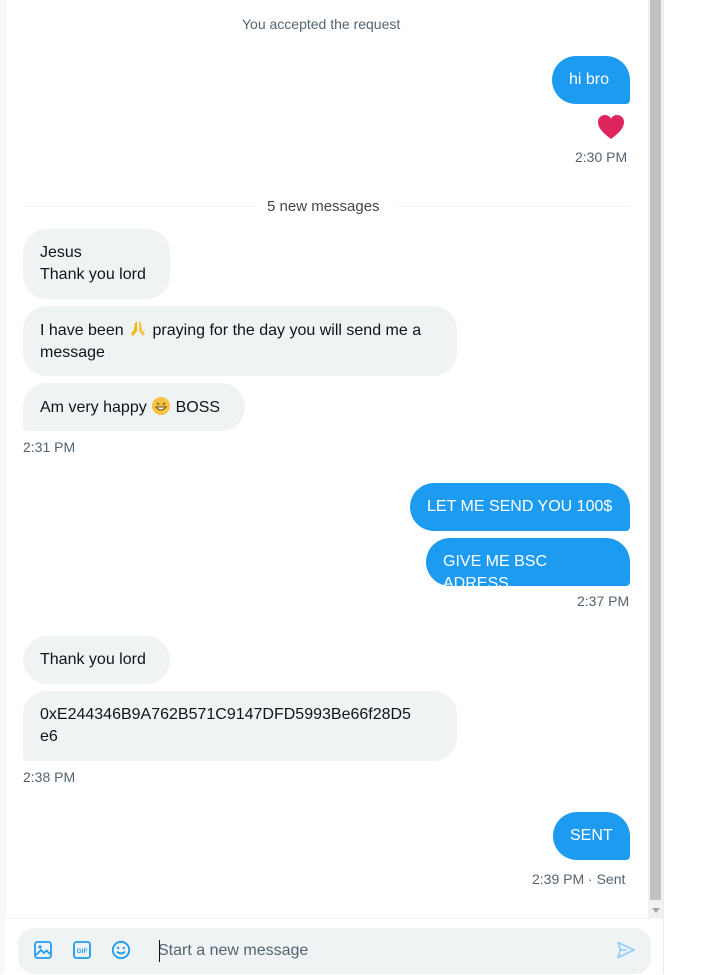 This screenshot has height=975, width=705. I want to click on new-messages-divider: 5 new messages, so click(323, 206).